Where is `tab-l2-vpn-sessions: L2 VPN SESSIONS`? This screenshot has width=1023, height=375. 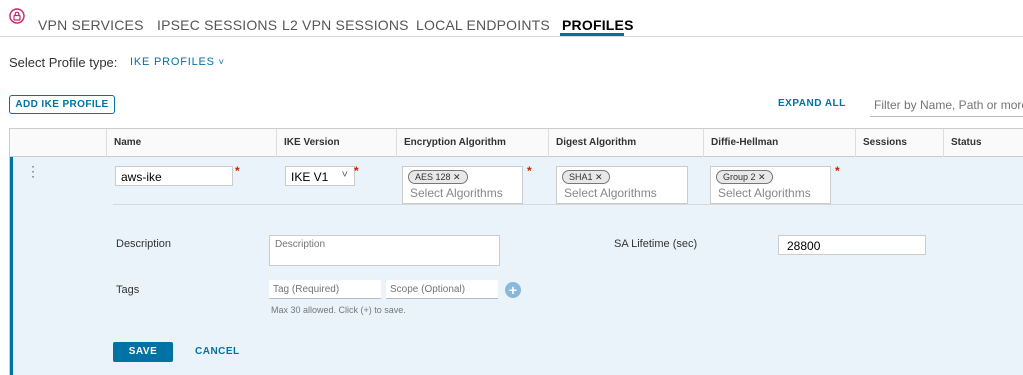 tab-l2-vpn-sessions: L2 VPN SESSIONS is located at coordinates (345, 25).